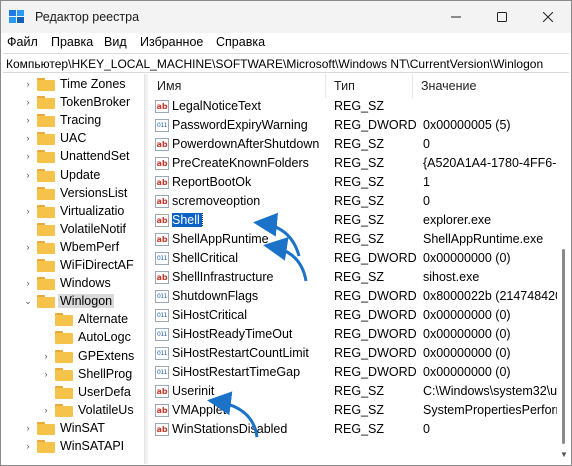 Image resolution: width=572 pixels, height=466 pixels. Describe the element at coordinates (359, 220) in the screenshot. I see `value-type: REG_SZ` at that location.